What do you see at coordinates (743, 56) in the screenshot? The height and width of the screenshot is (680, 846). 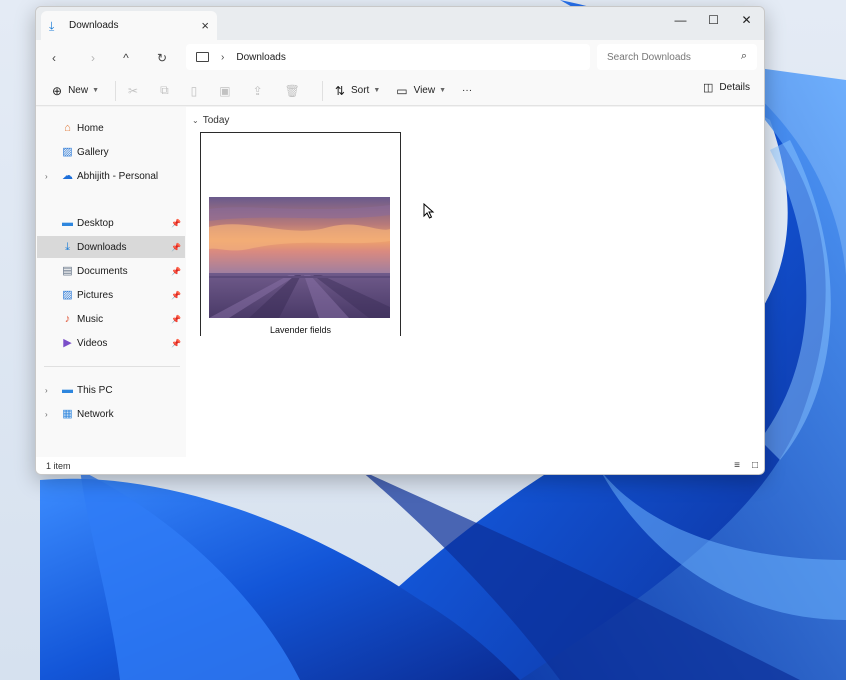 I see `search-icon: ⌕` at bounding box center [743, 56].